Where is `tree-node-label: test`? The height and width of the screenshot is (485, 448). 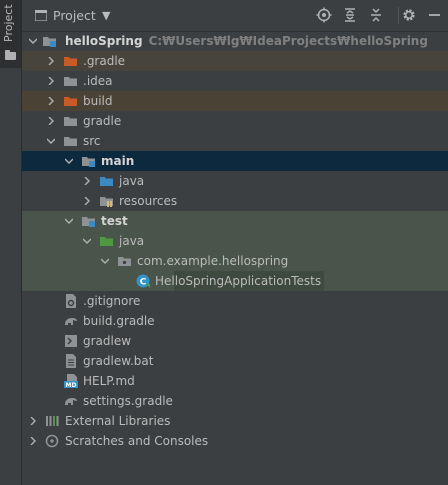 tree-node-label: test is located at coordinates (114, 221).